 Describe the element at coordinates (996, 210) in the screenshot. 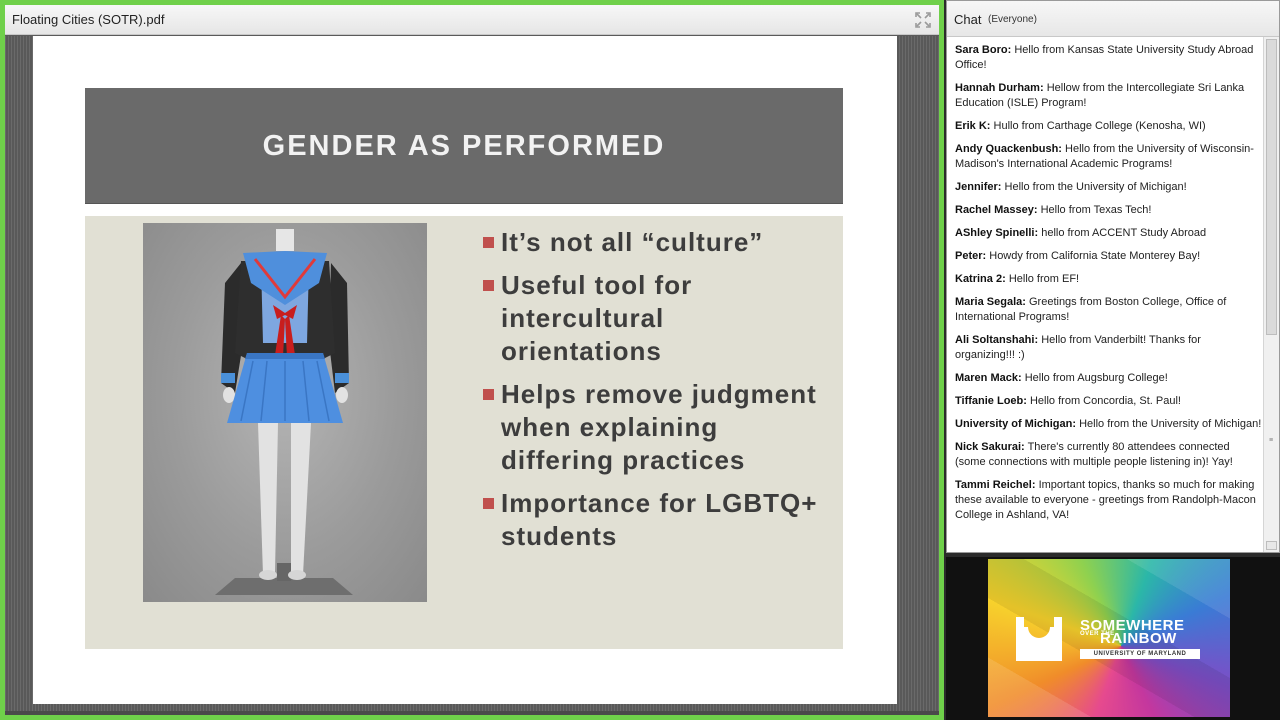

I see `chat-message-author: Rachel Massey:` at that location.